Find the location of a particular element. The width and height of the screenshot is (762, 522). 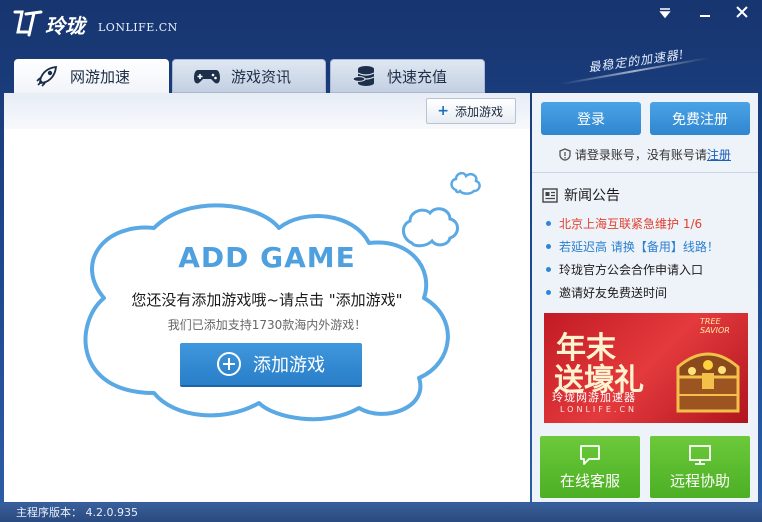

coins-icon is located at coordinates (363, 76).